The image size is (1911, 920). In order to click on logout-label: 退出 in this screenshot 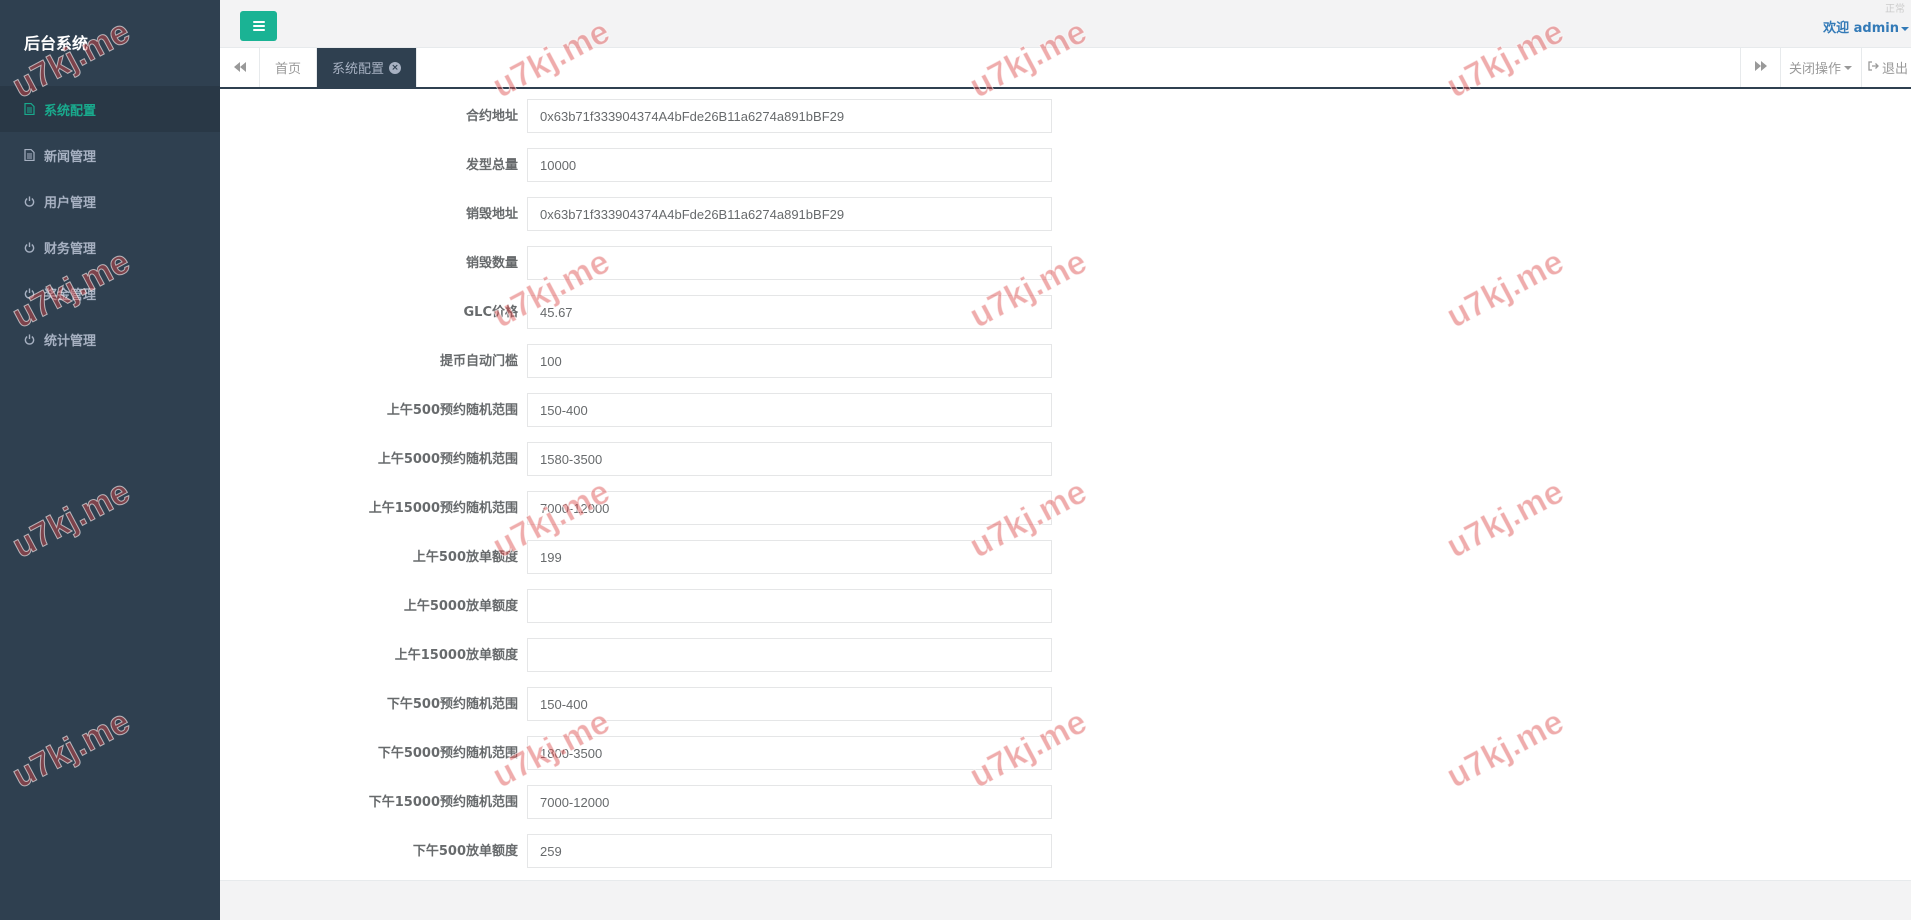, I will do `click(1895, 69)`.